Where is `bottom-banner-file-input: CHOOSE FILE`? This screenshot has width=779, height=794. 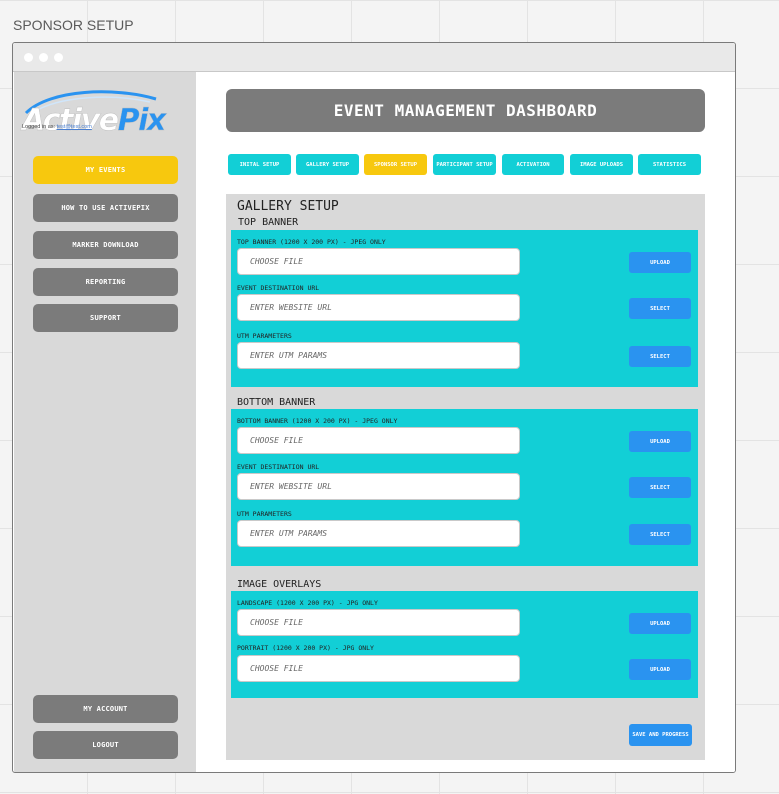
bottom-banner-file-input: CHOOSE FILE is located at coordinates (378, 440).